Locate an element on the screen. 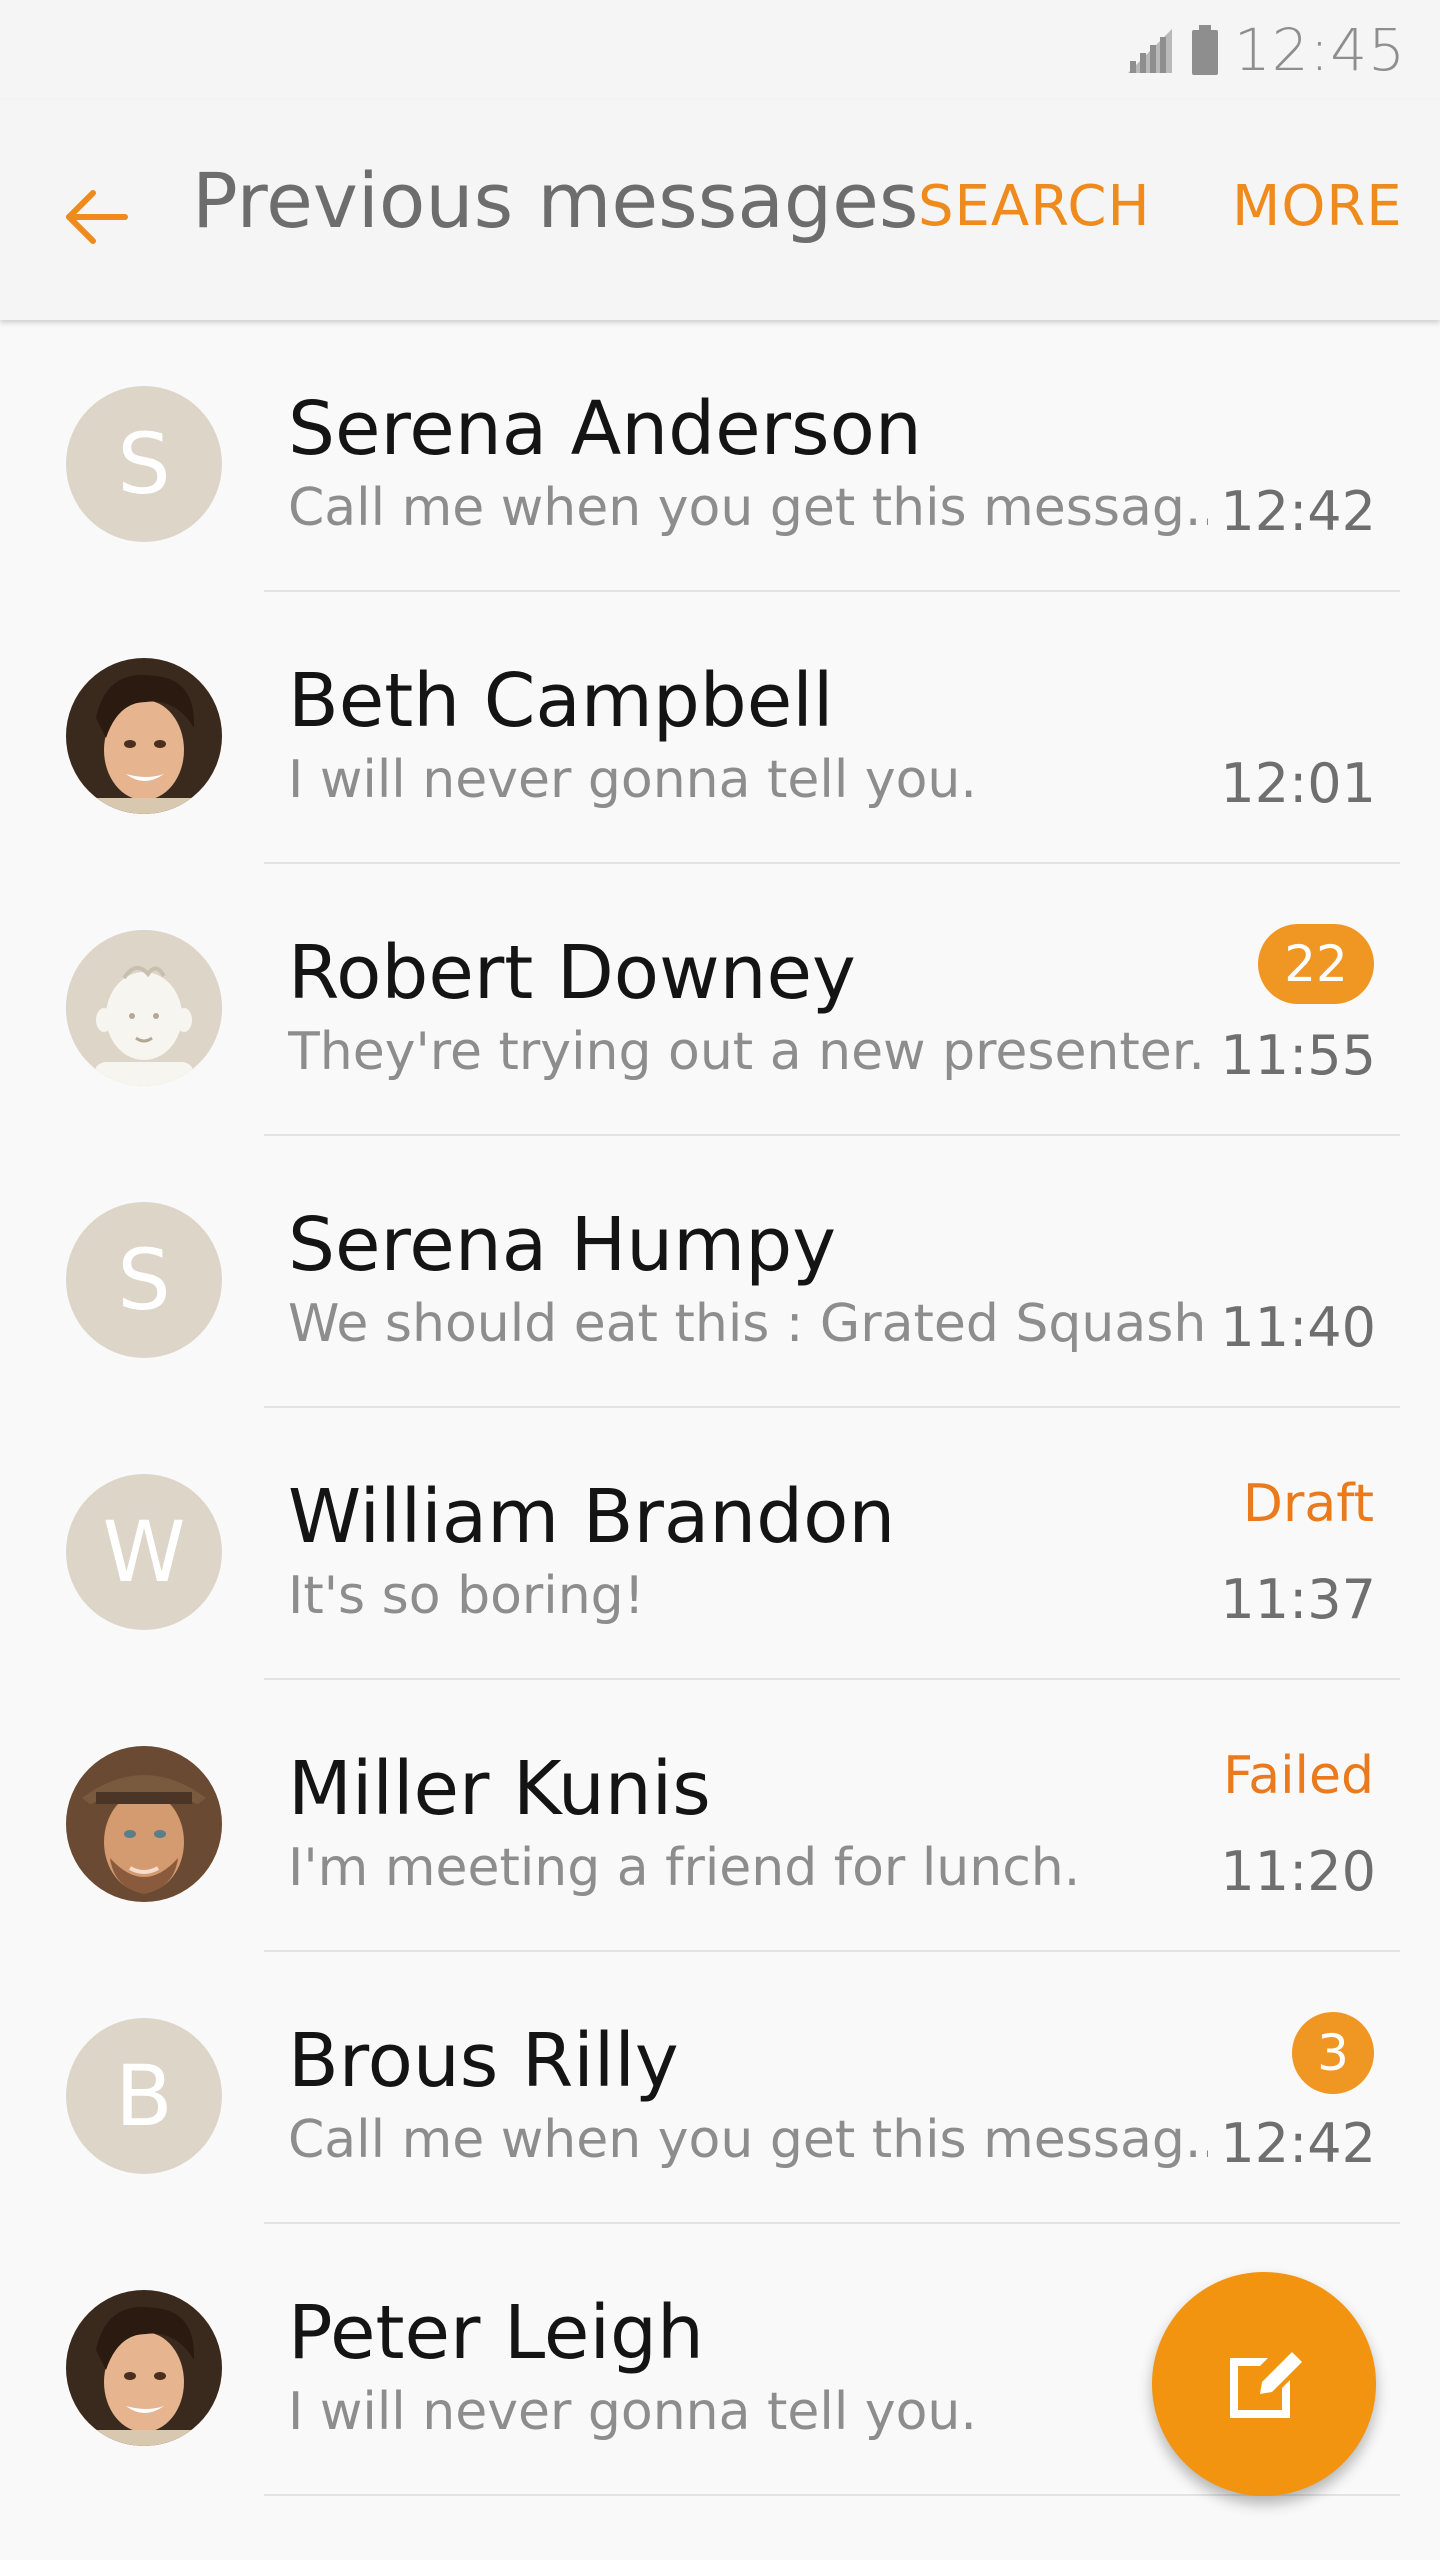 Image resolution: width=1440 pixels, height=2560 pixels. message-time: 11:55 is located at coordinates (1298, 1055).